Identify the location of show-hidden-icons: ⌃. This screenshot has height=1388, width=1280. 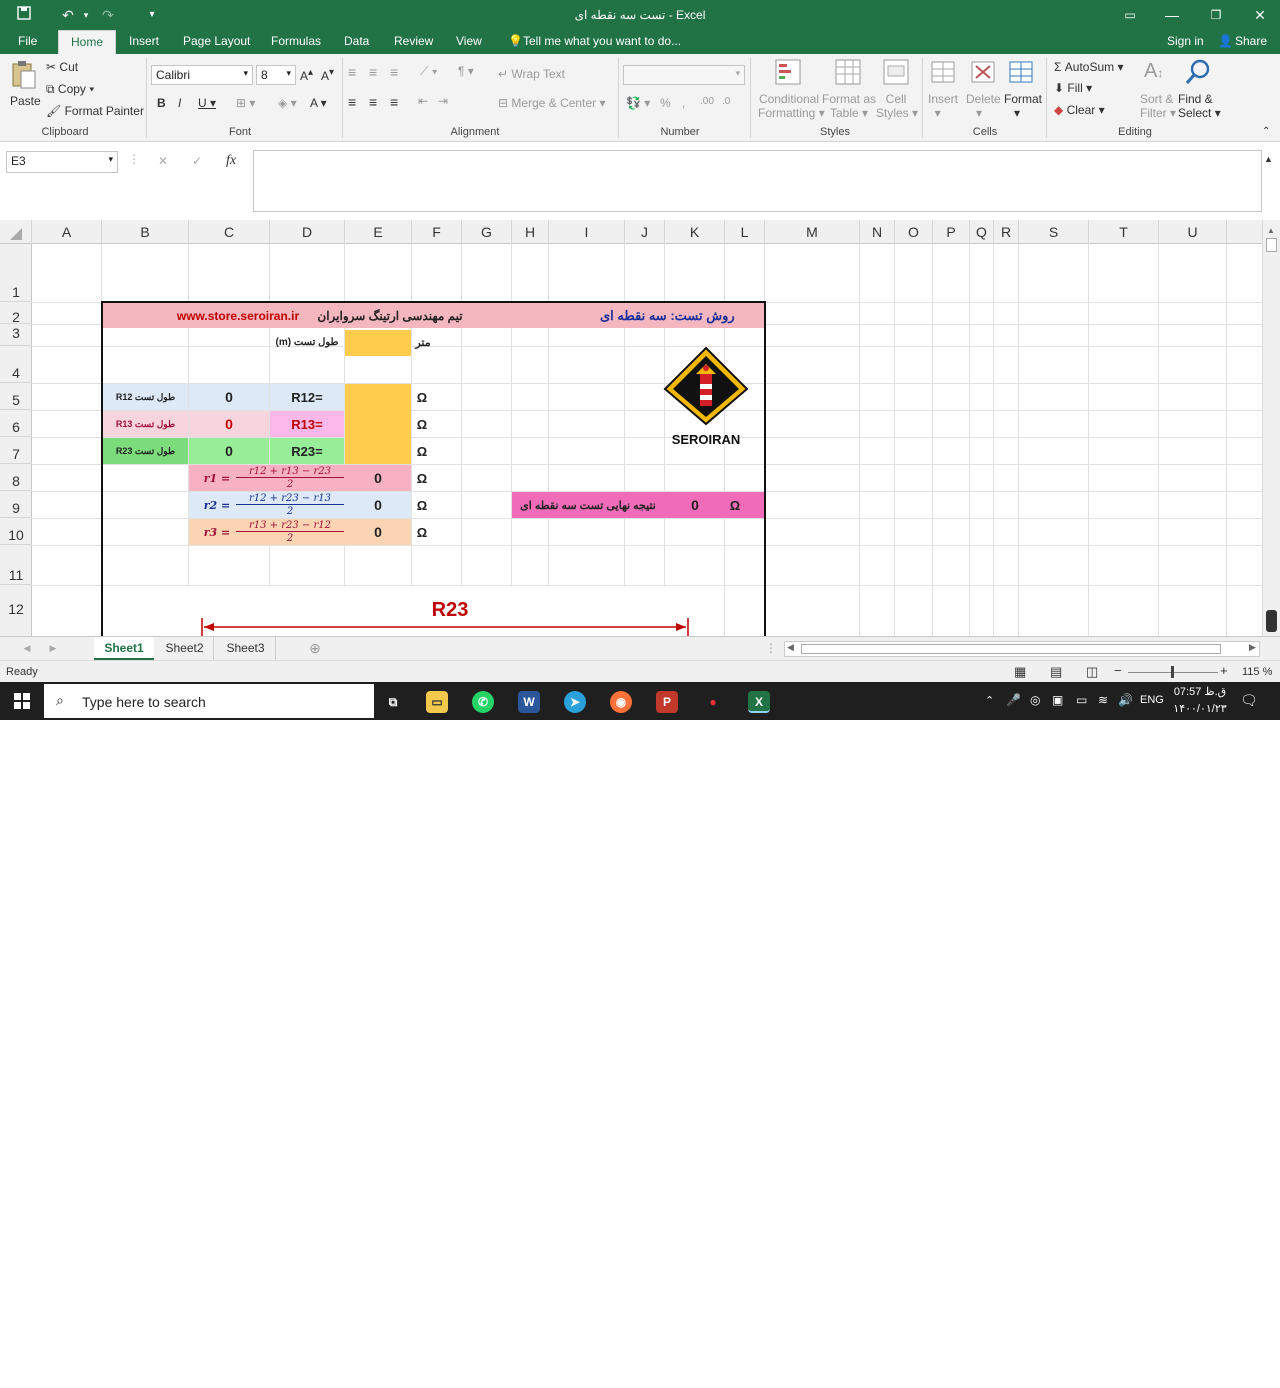
(989, 700).